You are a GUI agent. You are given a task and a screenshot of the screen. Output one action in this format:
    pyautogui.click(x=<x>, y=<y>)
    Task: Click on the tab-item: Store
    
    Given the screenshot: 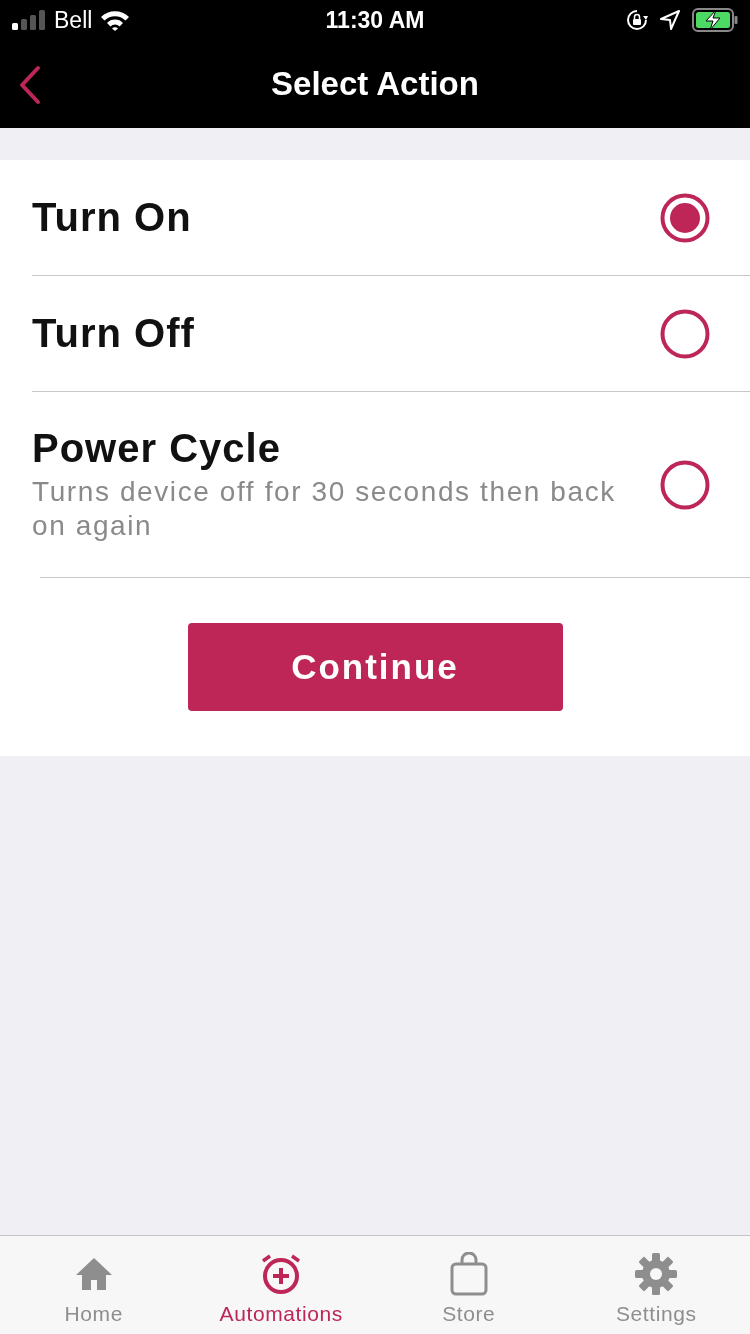 What is the action you would take?
    pyautogui.click(x=469, y=1285)
    